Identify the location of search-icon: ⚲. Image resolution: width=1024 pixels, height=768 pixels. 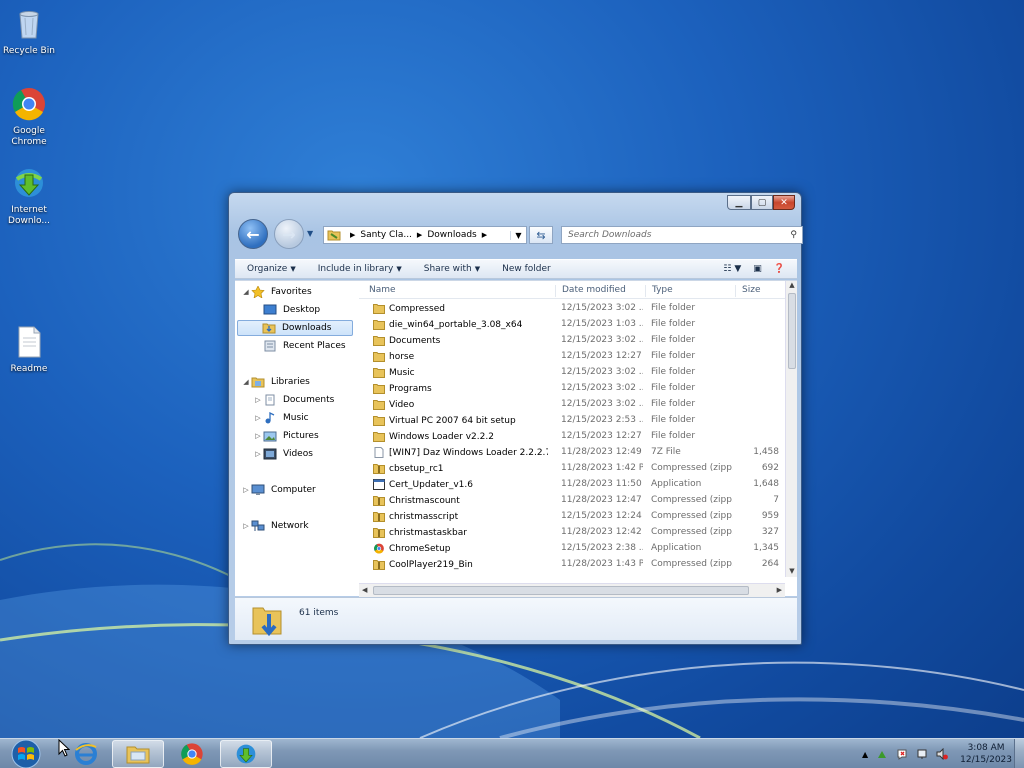
(793, 235).